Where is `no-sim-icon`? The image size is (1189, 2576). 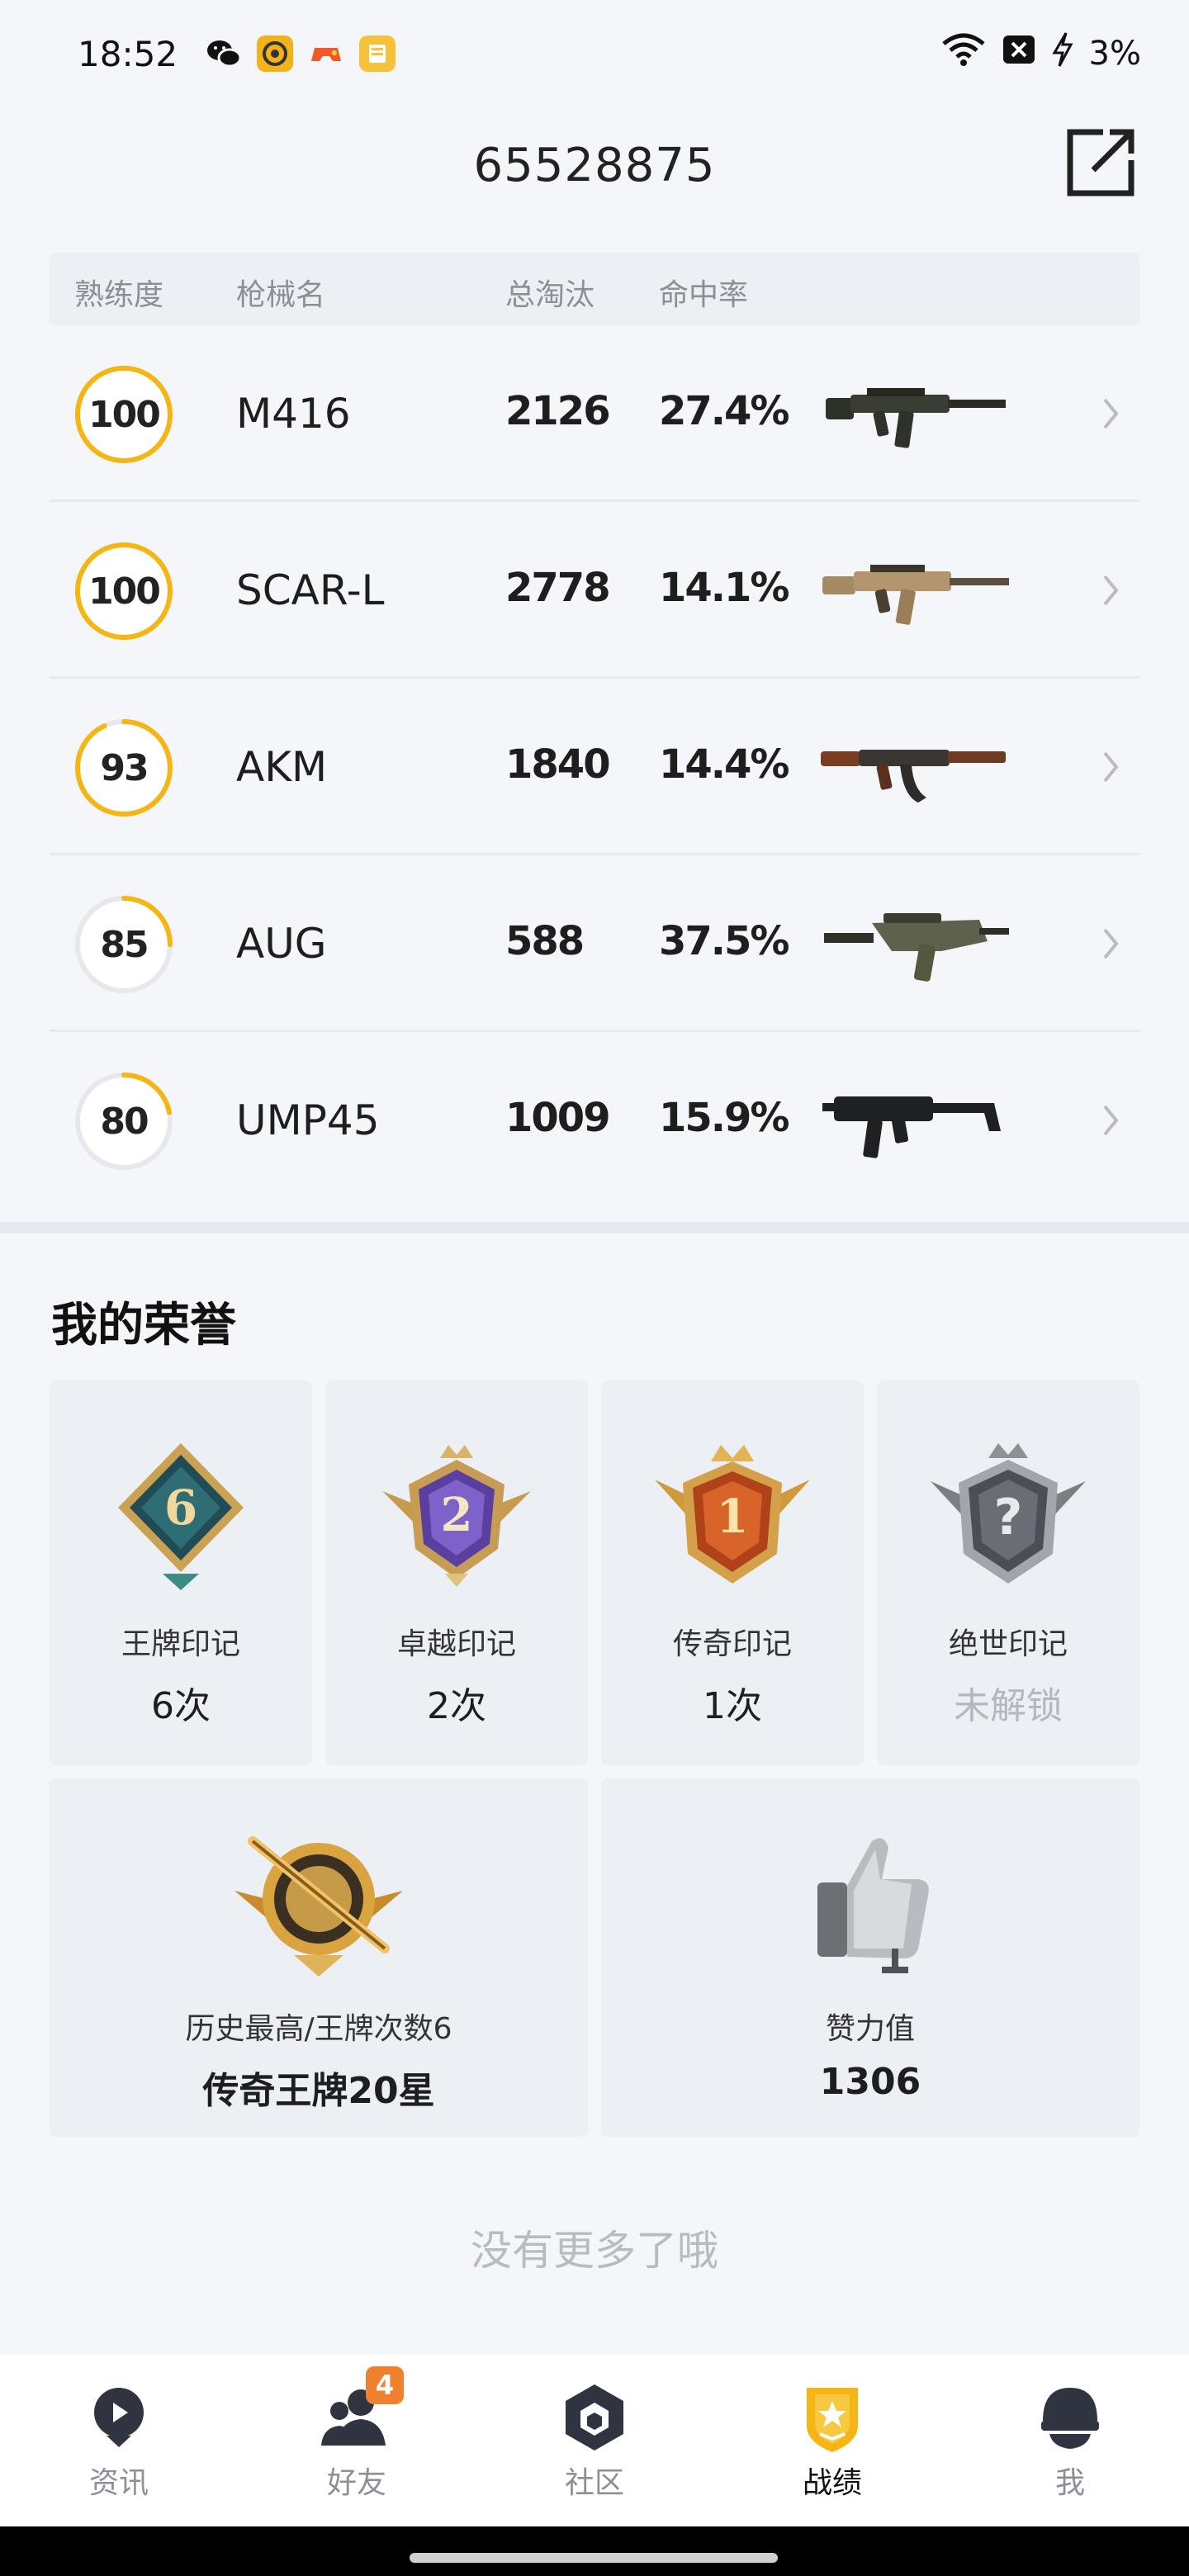 no-sim-icon is located at coordinates (1019, 53).